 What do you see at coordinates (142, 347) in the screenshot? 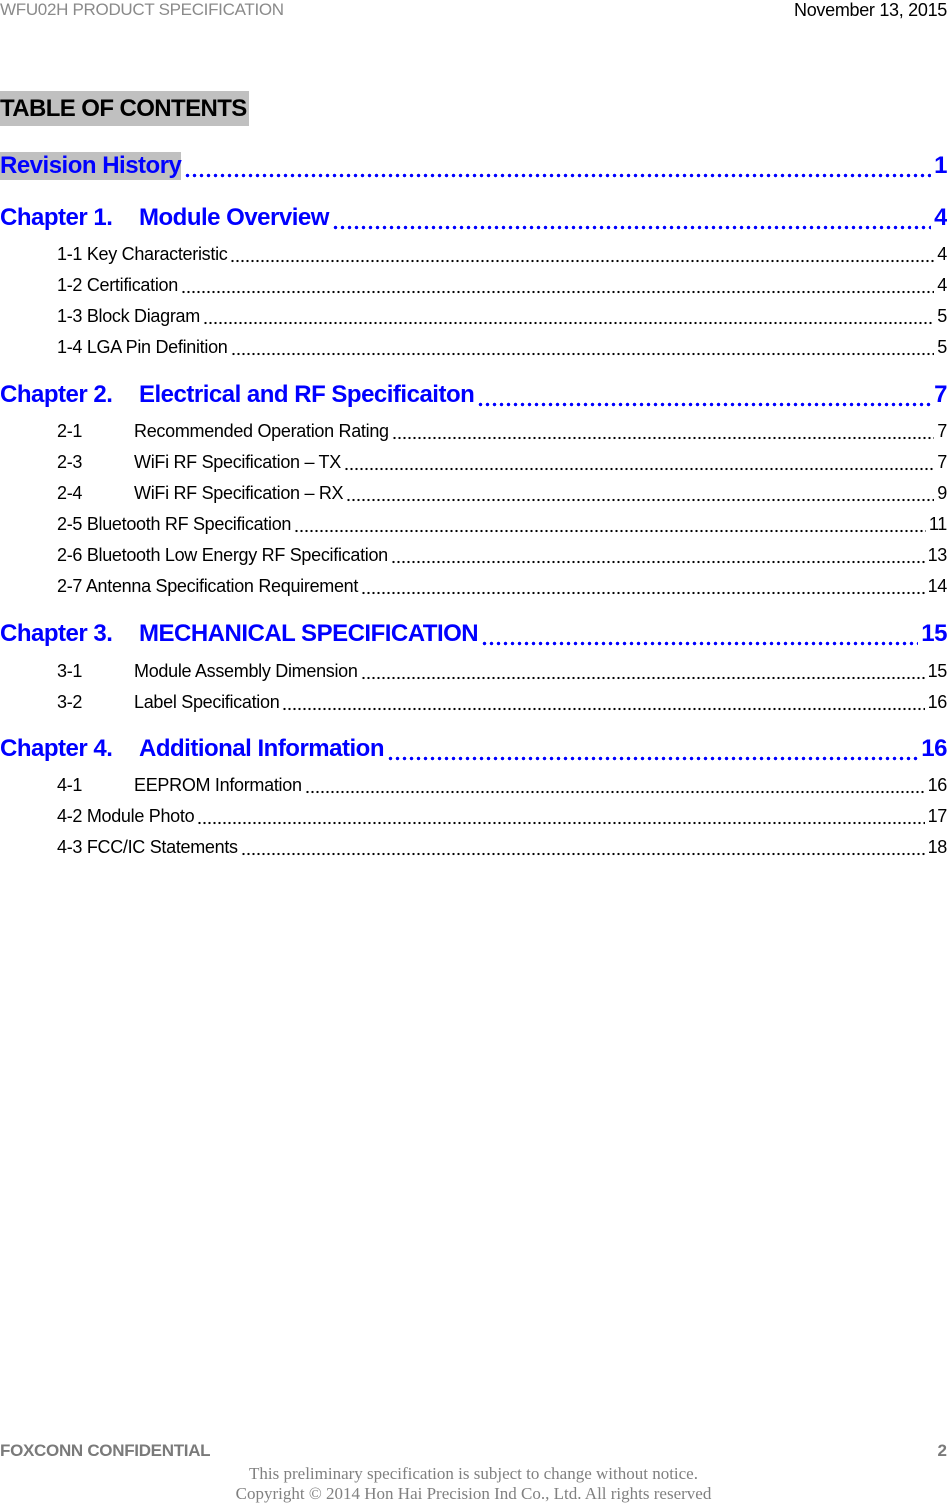
I see `entry-title: 1-4 LGA Pin Definition` at bounding box center [142, 347].